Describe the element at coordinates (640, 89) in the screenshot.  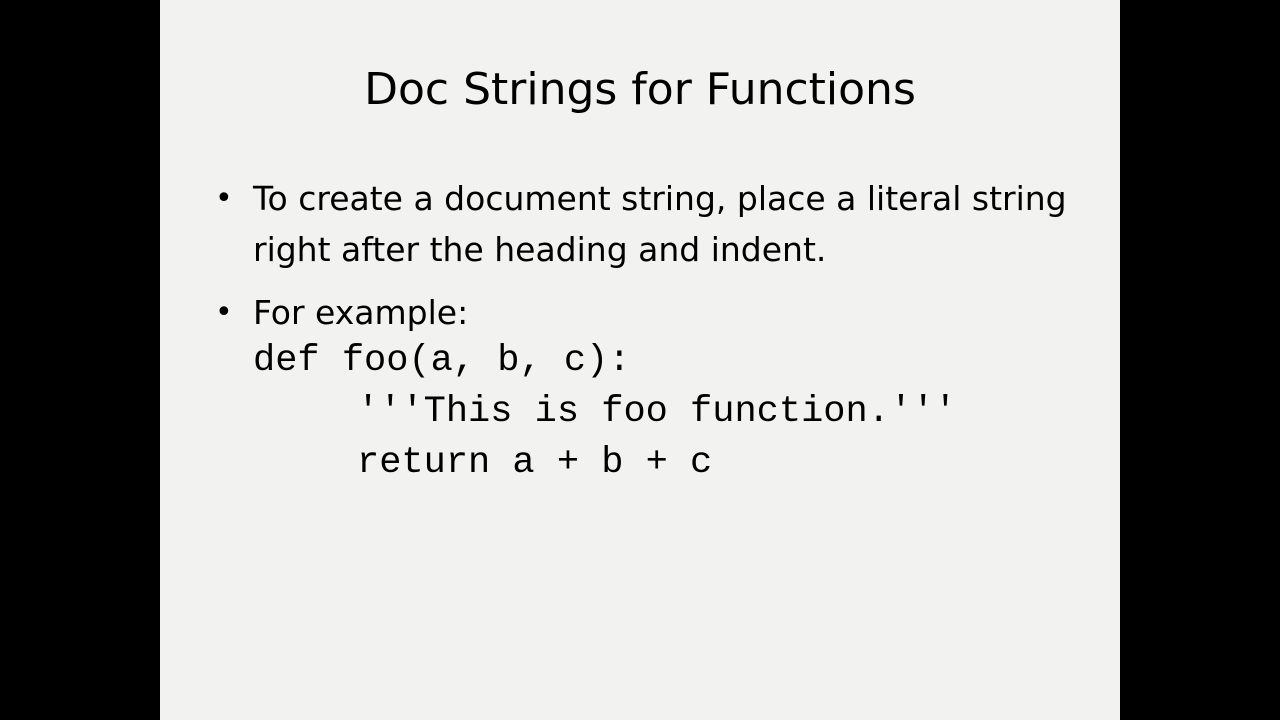
I see `slide-title: Doc Strings for Functions` at that location.